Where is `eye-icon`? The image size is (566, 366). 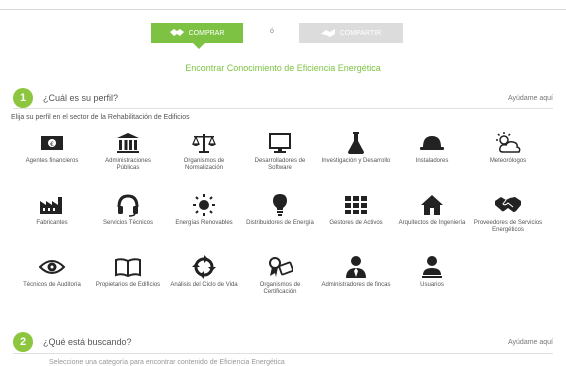
eye-icon is located at coordinates (52, 267).